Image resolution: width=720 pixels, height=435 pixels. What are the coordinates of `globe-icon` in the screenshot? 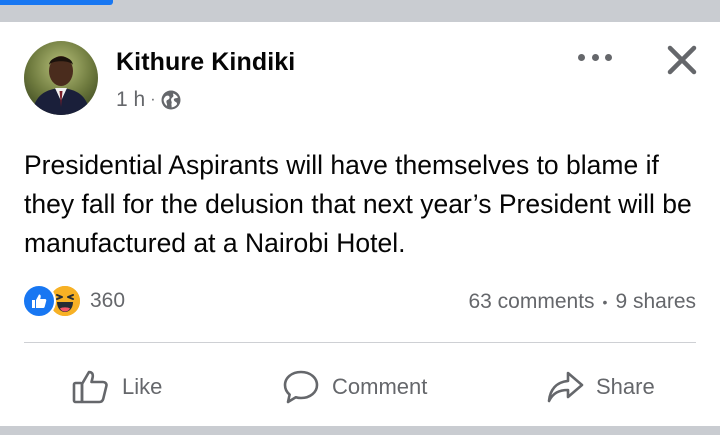 It's located at (171, 100).